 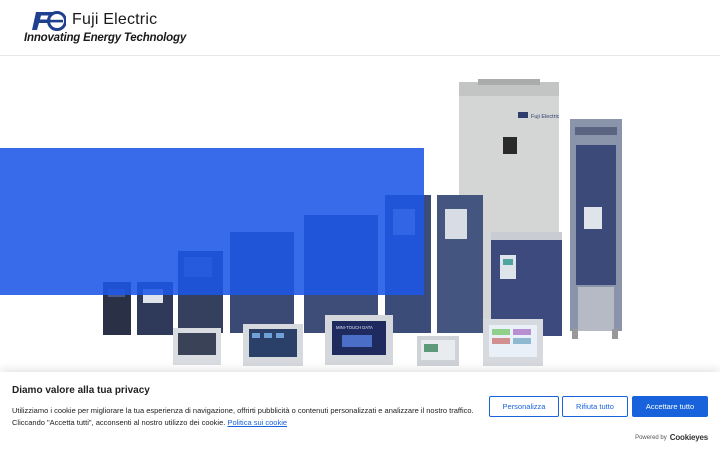 What do you see at coordinates (359, 340) in the screenshot?
I see `hmi-panel-3: MINI-TOUCH DATA` at bounding box center [359, 340].